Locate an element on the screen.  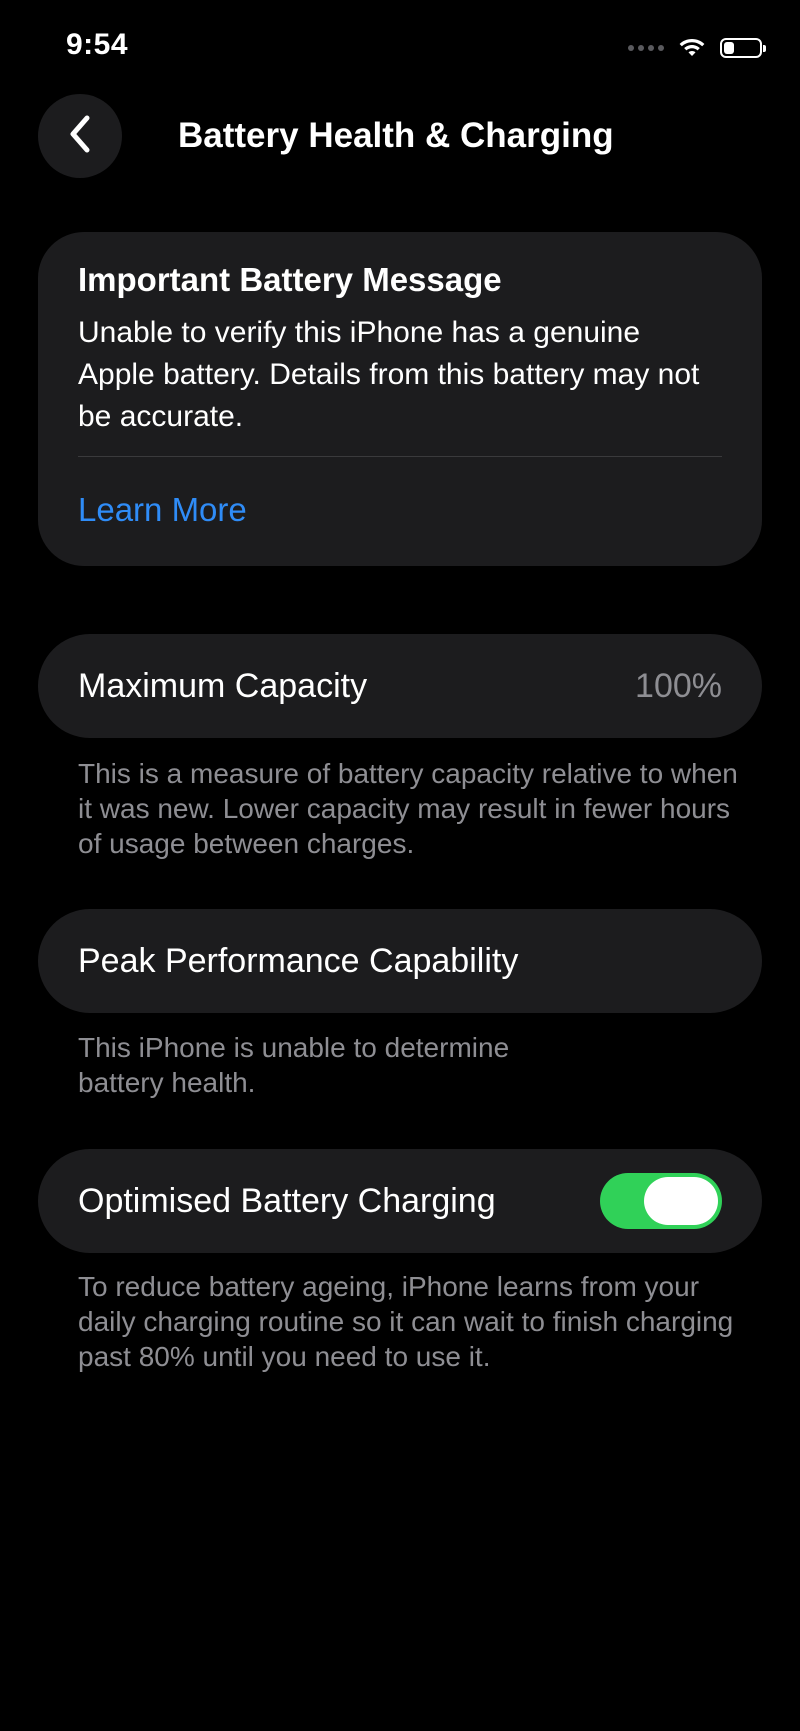
chevron-left-icon is located at coordinates (80, 136).